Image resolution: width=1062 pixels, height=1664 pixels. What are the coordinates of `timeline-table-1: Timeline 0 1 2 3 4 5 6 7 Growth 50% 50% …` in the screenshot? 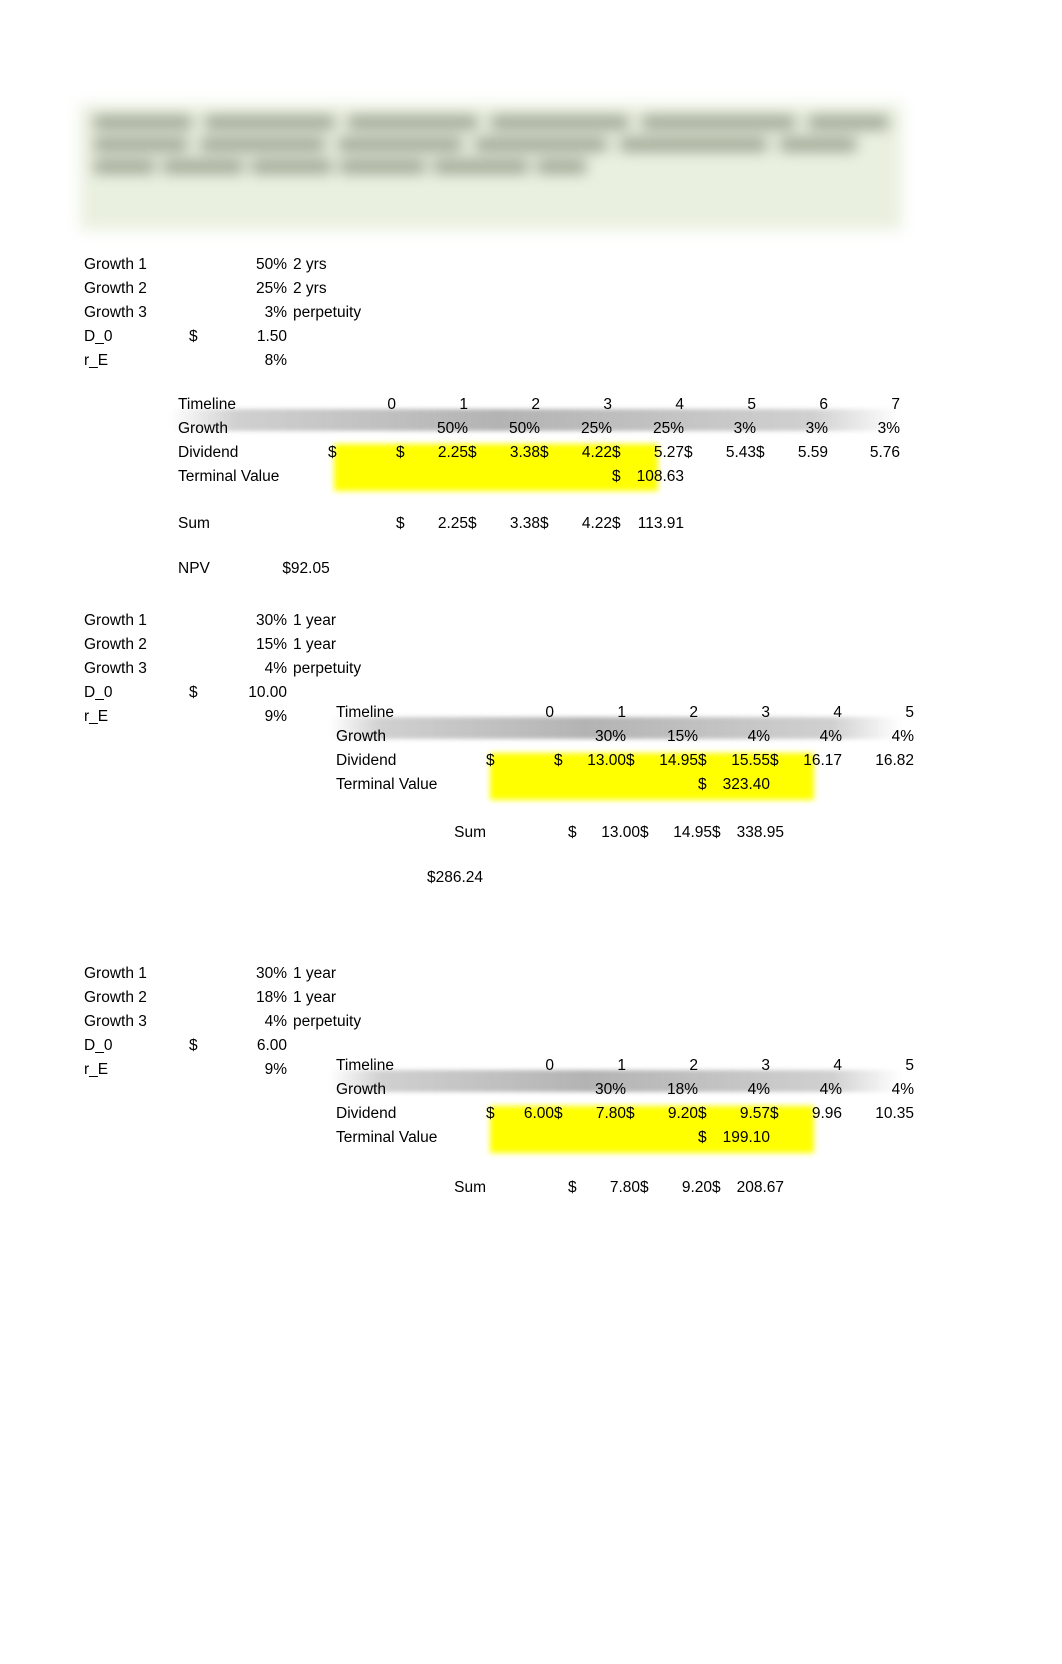 It's located at (539, 444).